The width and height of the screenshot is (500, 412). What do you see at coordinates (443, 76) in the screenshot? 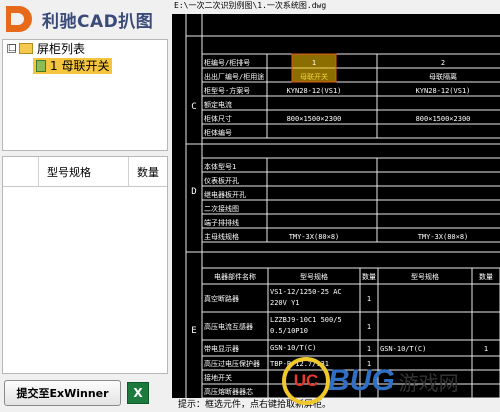
I see `cad-top-row-value2: 母联隔离` at bounding box center [443, 76].